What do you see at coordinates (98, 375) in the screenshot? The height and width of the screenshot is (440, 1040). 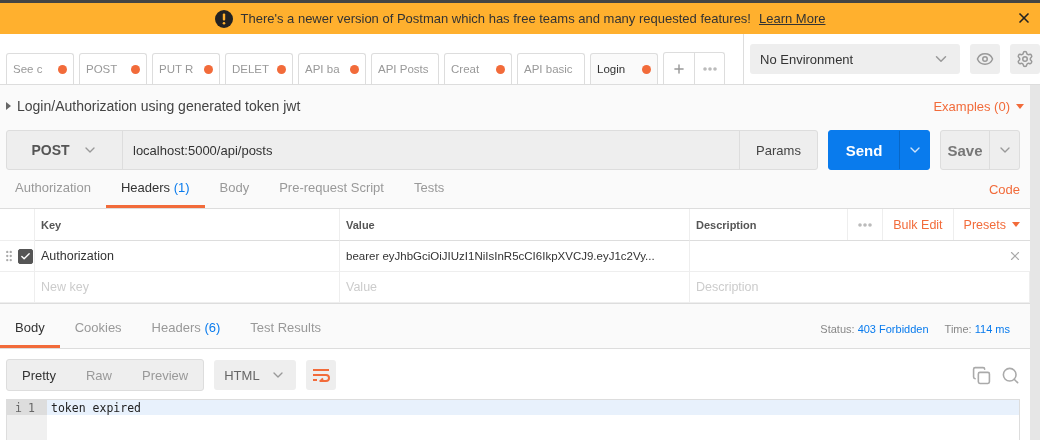 I see `view-mode-button: Raw` at bounding box center [98, 375].